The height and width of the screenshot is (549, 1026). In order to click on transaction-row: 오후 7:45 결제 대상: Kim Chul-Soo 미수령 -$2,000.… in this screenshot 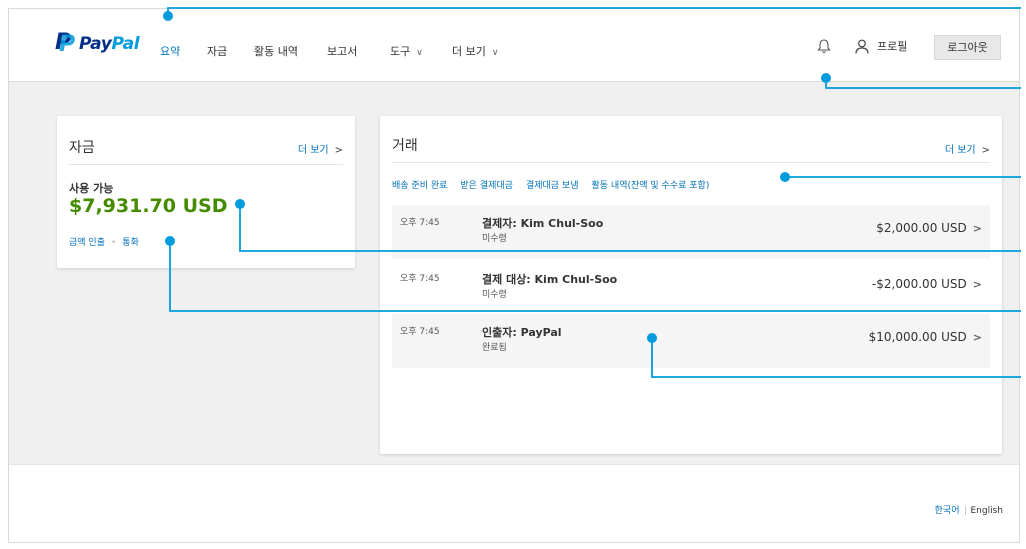, I will do `click(691, 288)`.